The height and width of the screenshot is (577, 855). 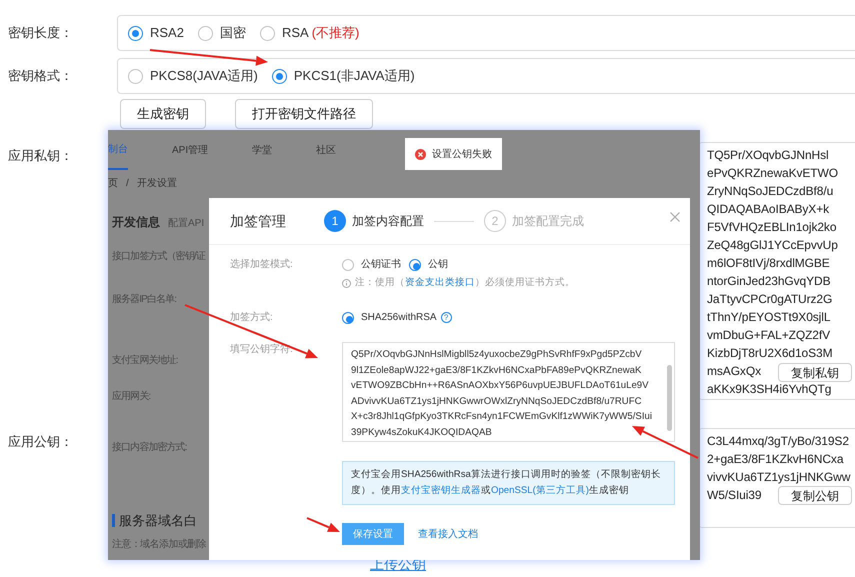 What do you see at coordinates (113, 521) in the screenshot?
I see `section-marker` at bounding box center [113, 521].